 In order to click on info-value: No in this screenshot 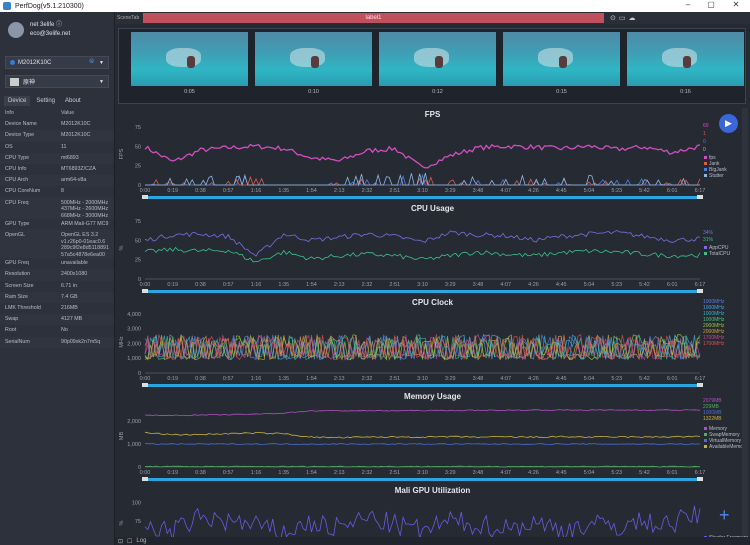, I will do `click(64, 330)`.